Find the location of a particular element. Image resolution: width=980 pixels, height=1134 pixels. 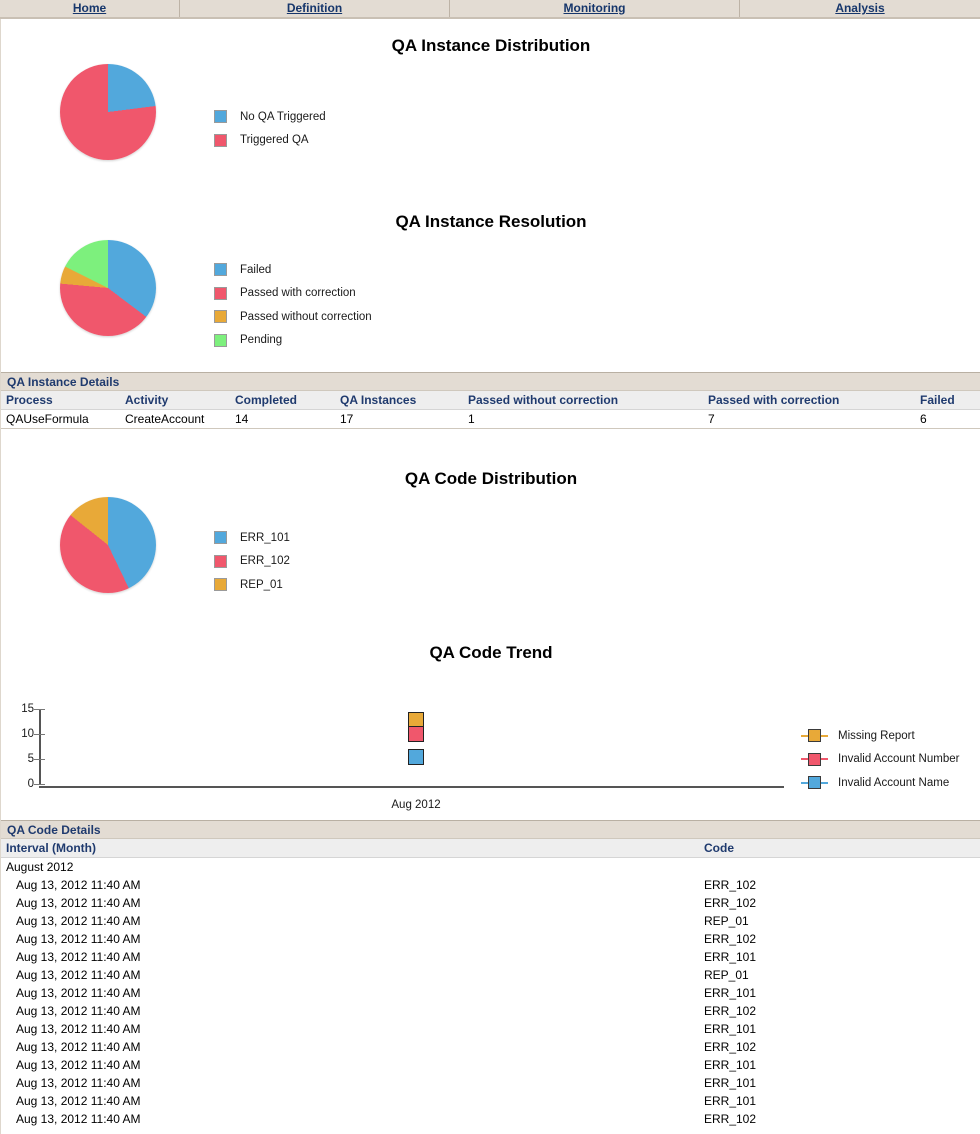

legend-item: ERR_102 is located at coordinates (252, 562).